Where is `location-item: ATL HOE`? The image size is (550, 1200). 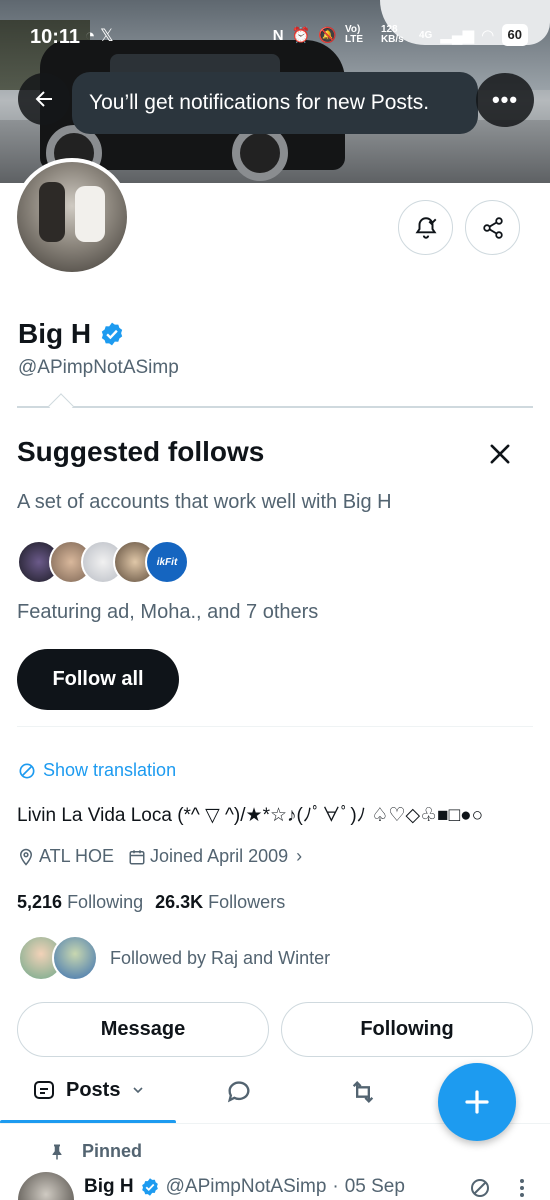
location-item: ATL HOE is located at coordinates (65, 856).